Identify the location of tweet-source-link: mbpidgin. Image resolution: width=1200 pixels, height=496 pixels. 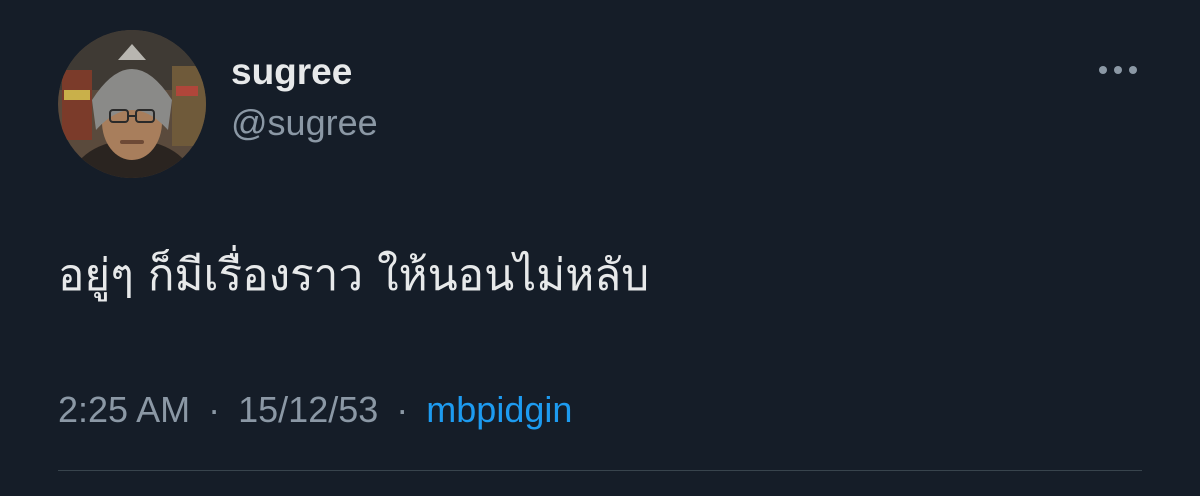
(499, 409).